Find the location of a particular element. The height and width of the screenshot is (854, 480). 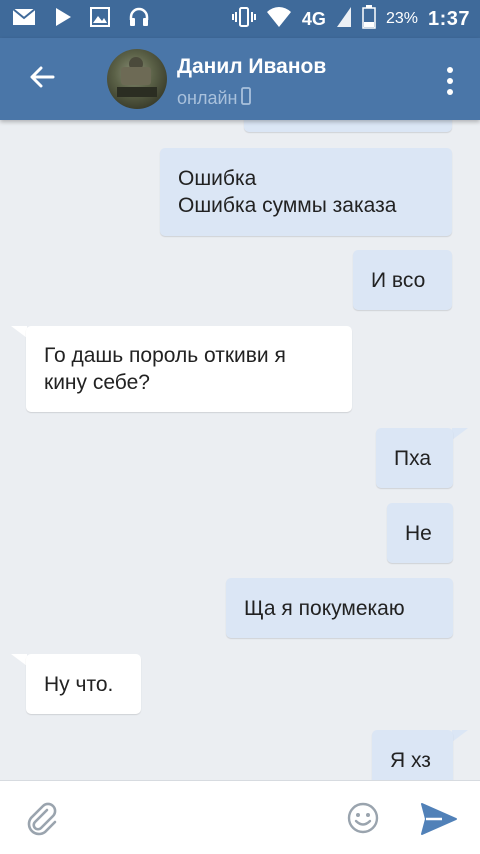

message-incoming: Ну что. is located at coordinates (83, 684).